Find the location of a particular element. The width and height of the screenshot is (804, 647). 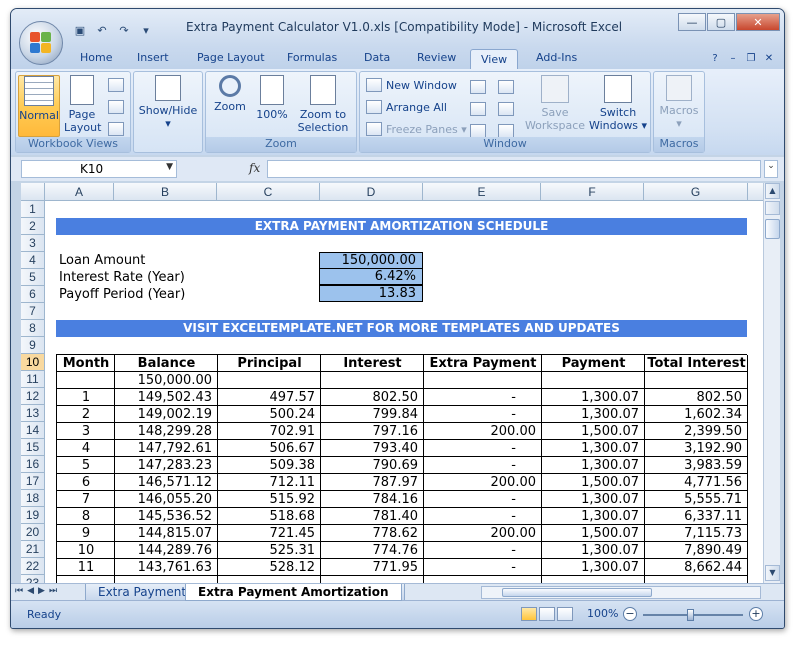

table-cell: 7 is located at coordinates (86, 499).